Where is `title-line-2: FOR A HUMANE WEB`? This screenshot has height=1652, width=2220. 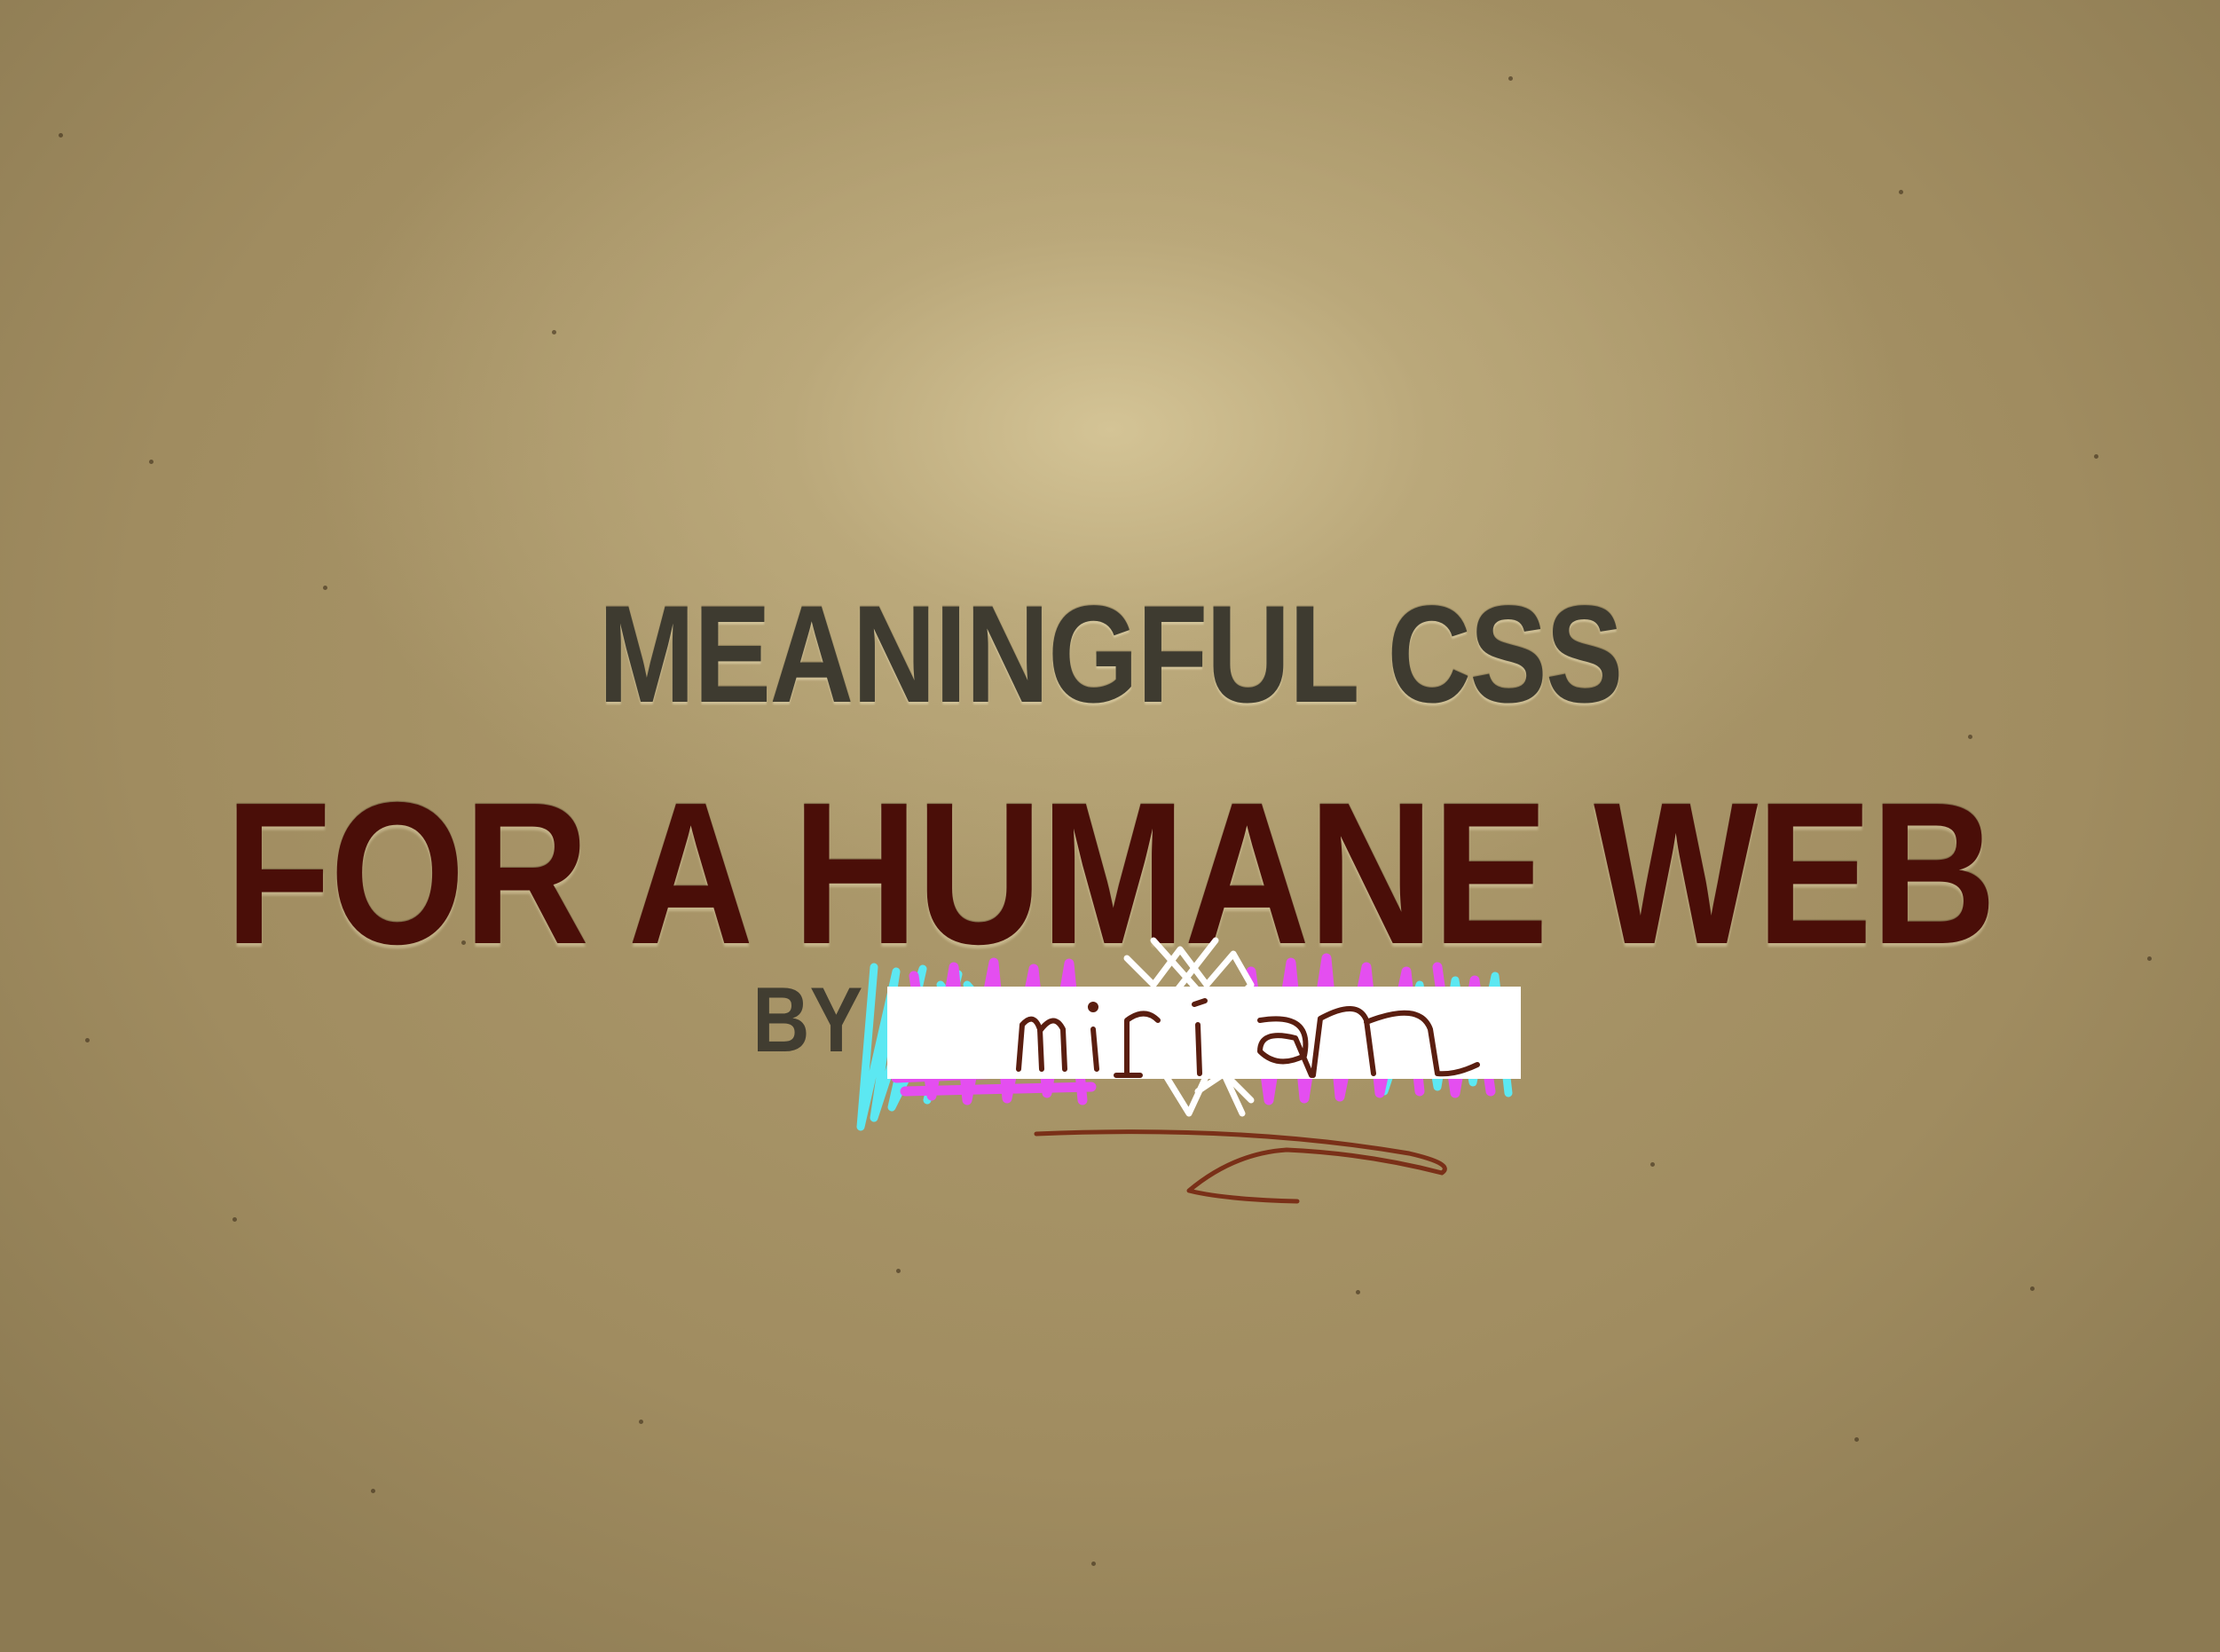
title-line-2: FOR A HUMANE WEB is located at coordinates (1110, 874).